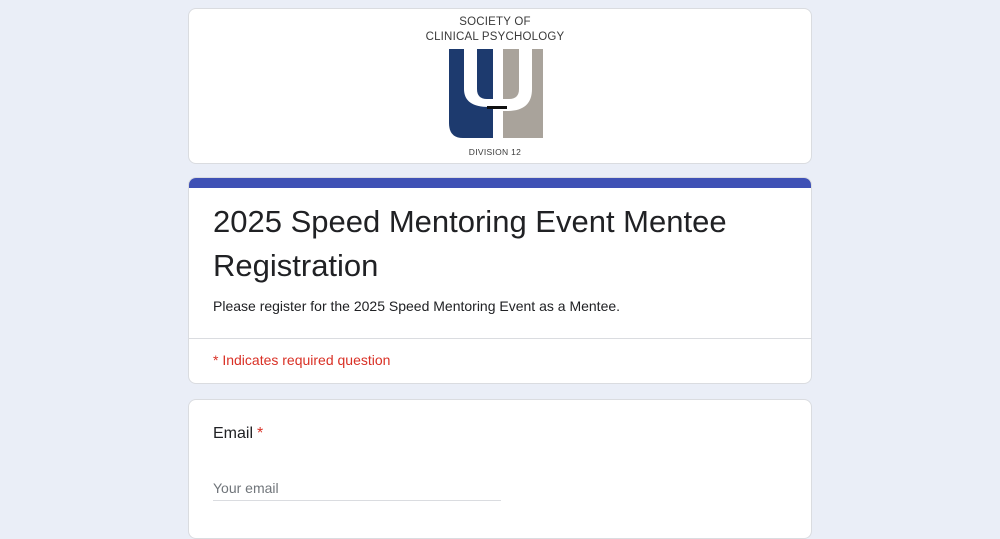 The height and width of the screenshot is (539, 1000). Describe the element at coordinates (302, 360) in the screenshot. I see `required-question-note: * Indicates required question` at that location.